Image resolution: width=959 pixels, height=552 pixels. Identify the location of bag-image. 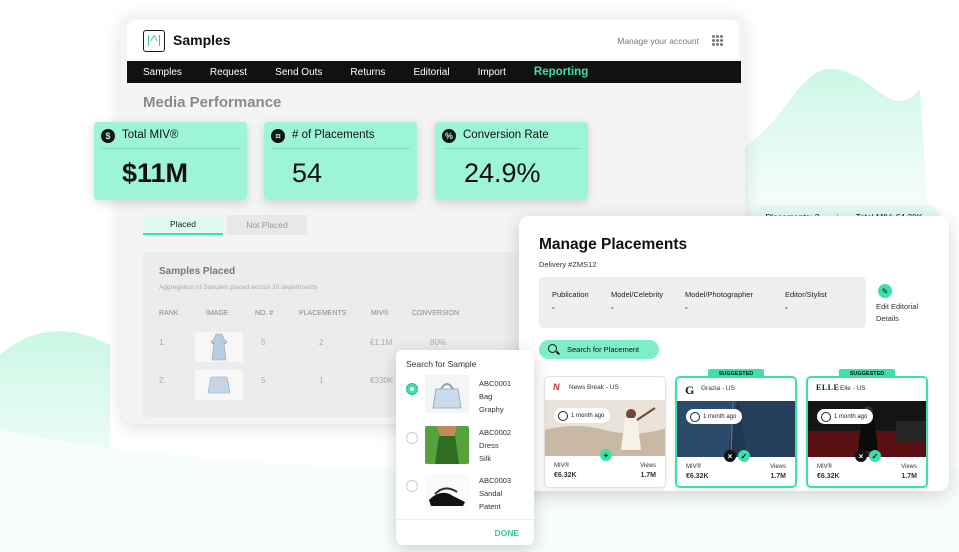
(447, 394).